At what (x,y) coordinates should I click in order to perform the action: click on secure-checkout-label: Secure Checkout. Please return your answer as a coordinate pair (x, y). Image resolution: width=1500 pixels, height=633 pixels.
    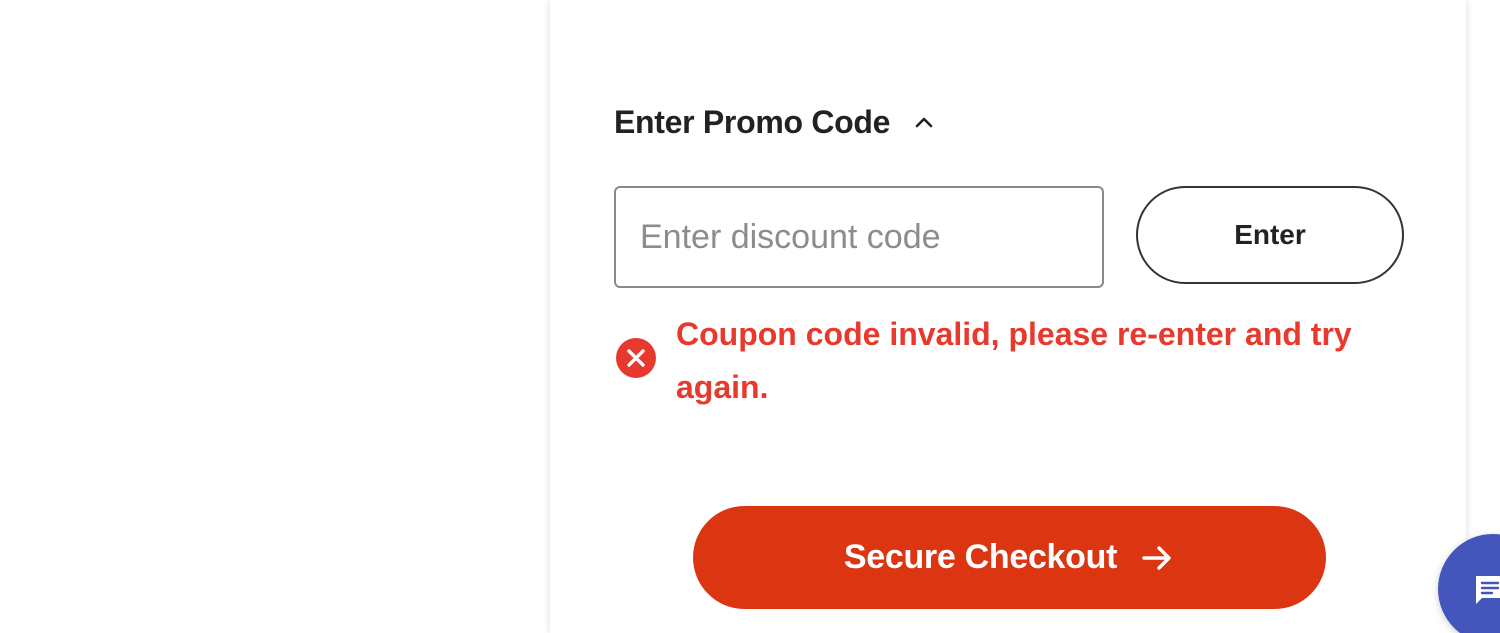
    Looking at the image, I should click on (980, 557).